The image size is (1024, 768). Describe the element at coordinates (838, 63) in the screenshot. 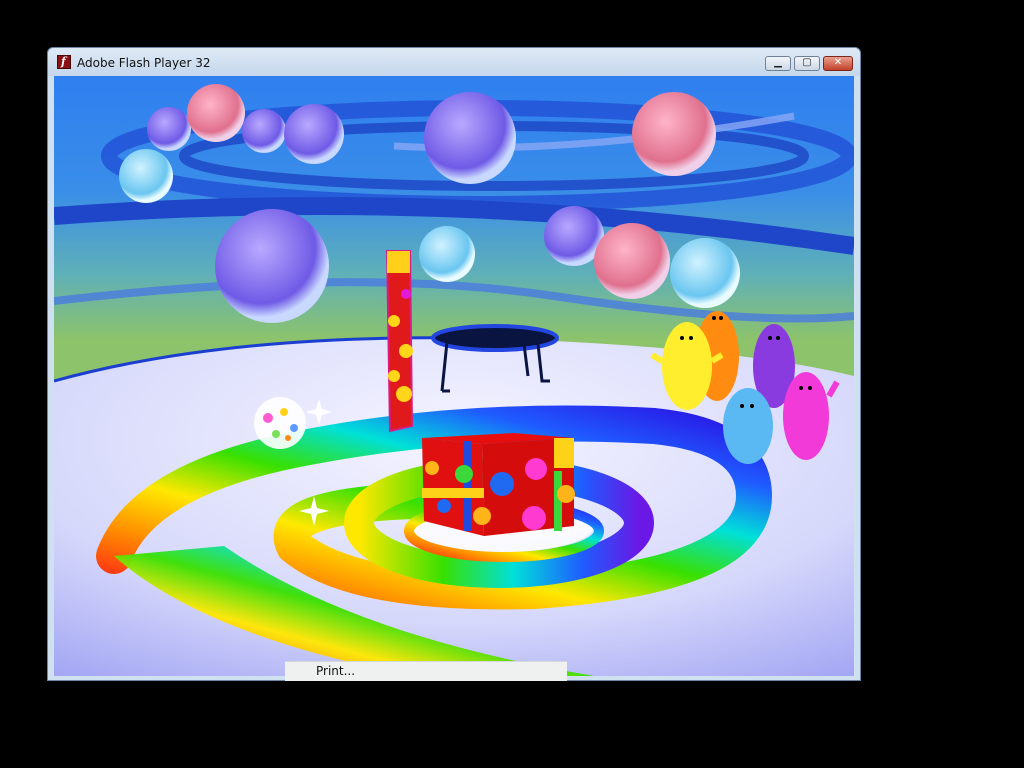

I see `close-button: ✕` at that location.